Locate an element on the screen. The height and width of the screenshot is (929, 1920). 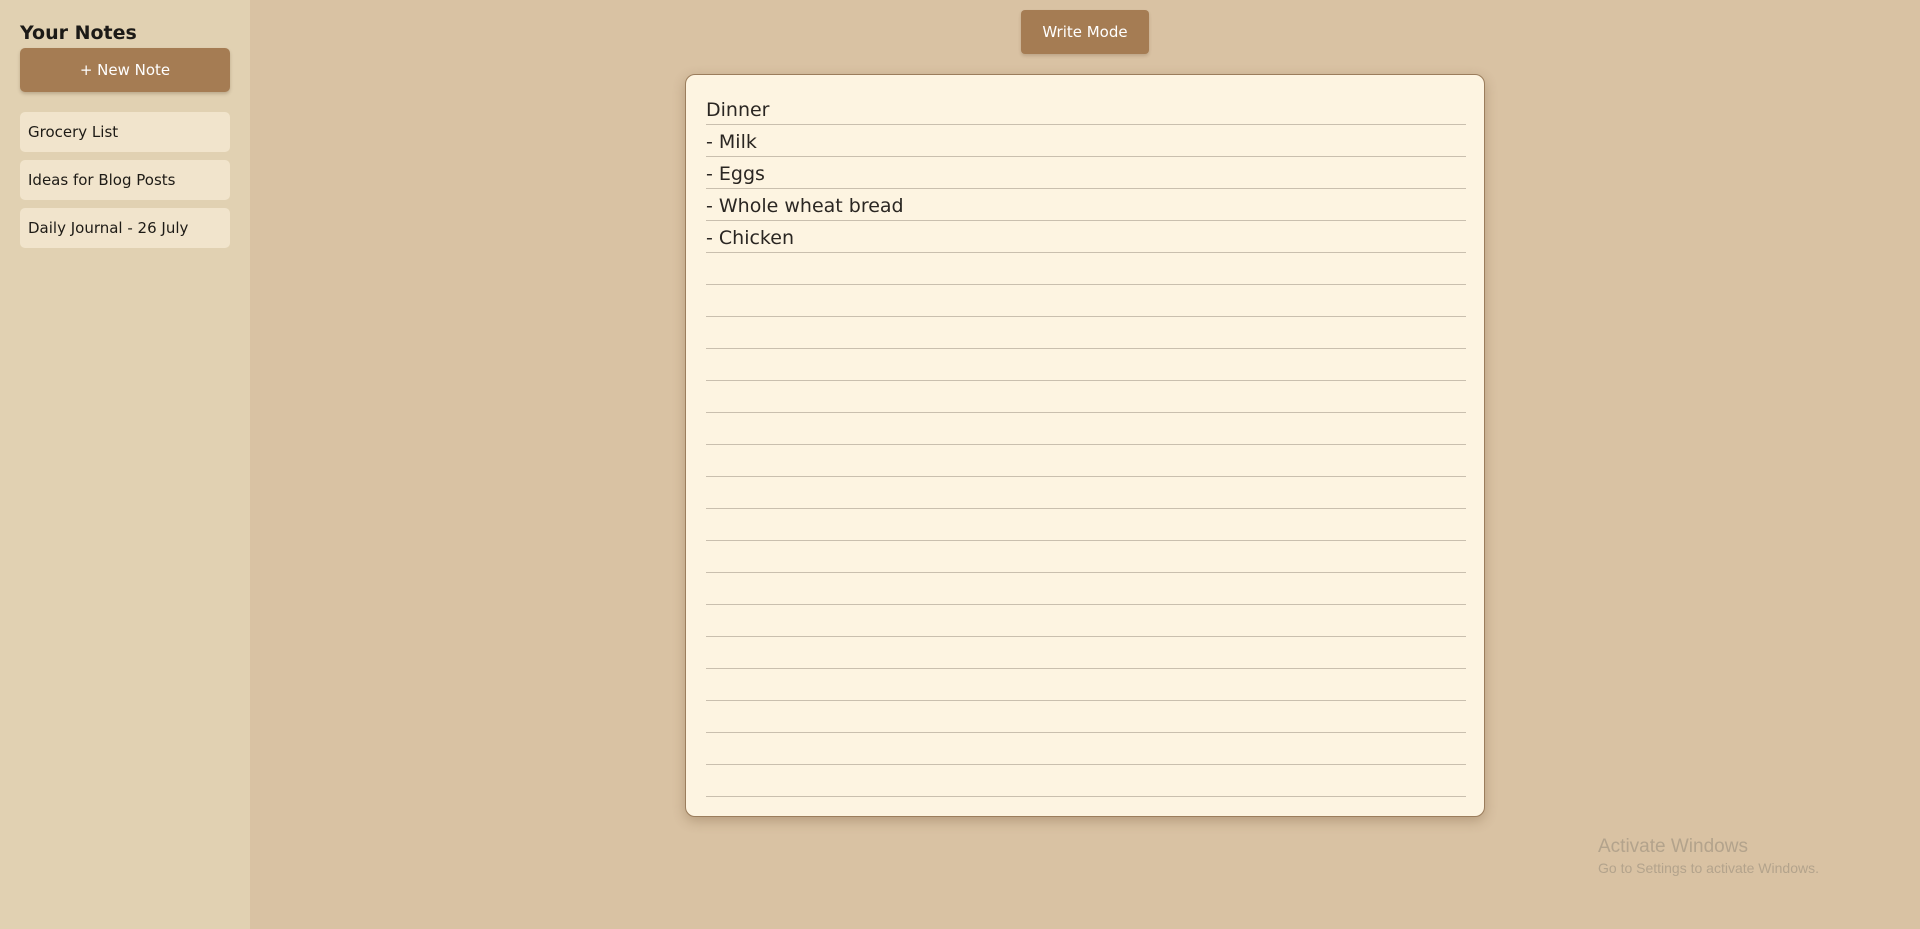
note-list-item: Grocery List is located at coordinates (125, 132).